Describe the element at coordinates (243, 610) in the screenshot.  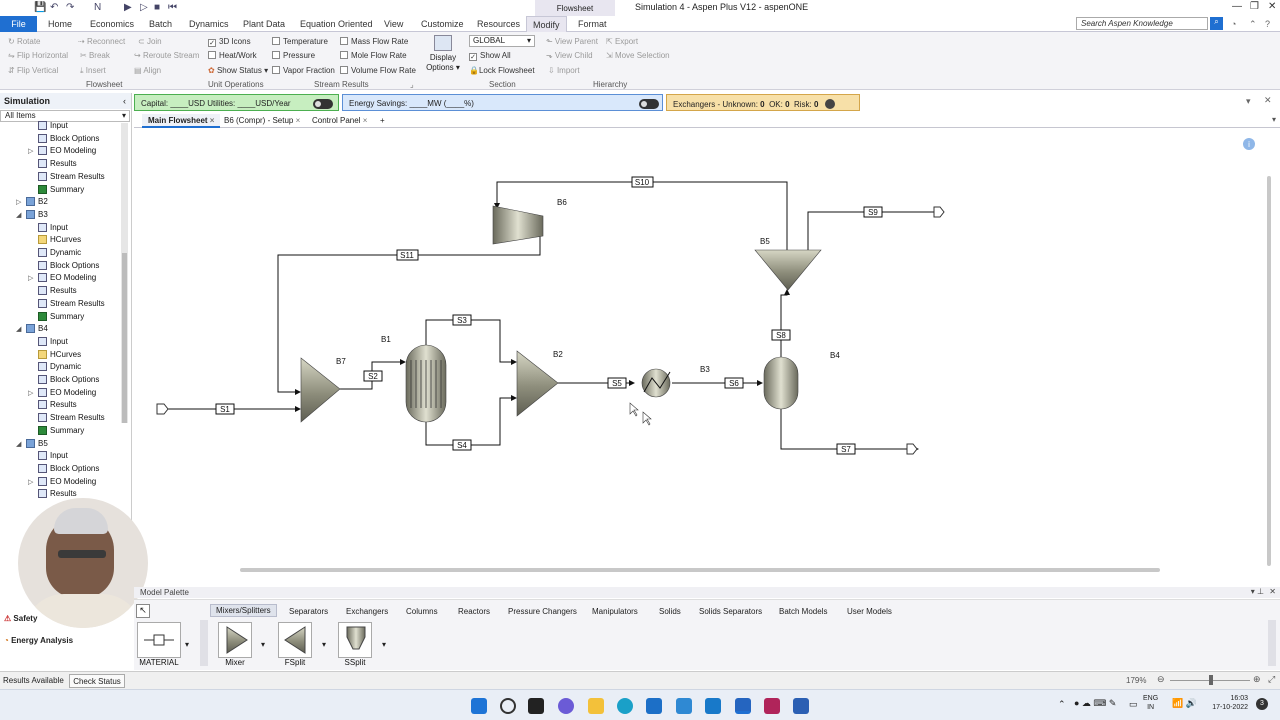
I see `palette-tab-mixers-splitters: Mixers/Splitters` at that location.